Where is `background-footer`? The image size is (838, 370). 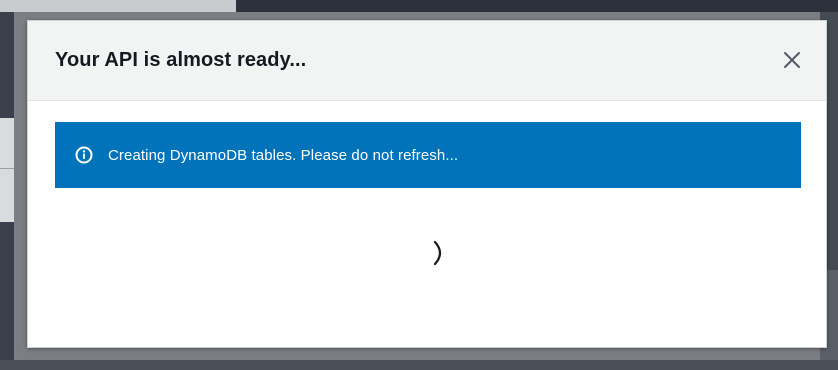
background-footer is located at coordinates (419, 365).